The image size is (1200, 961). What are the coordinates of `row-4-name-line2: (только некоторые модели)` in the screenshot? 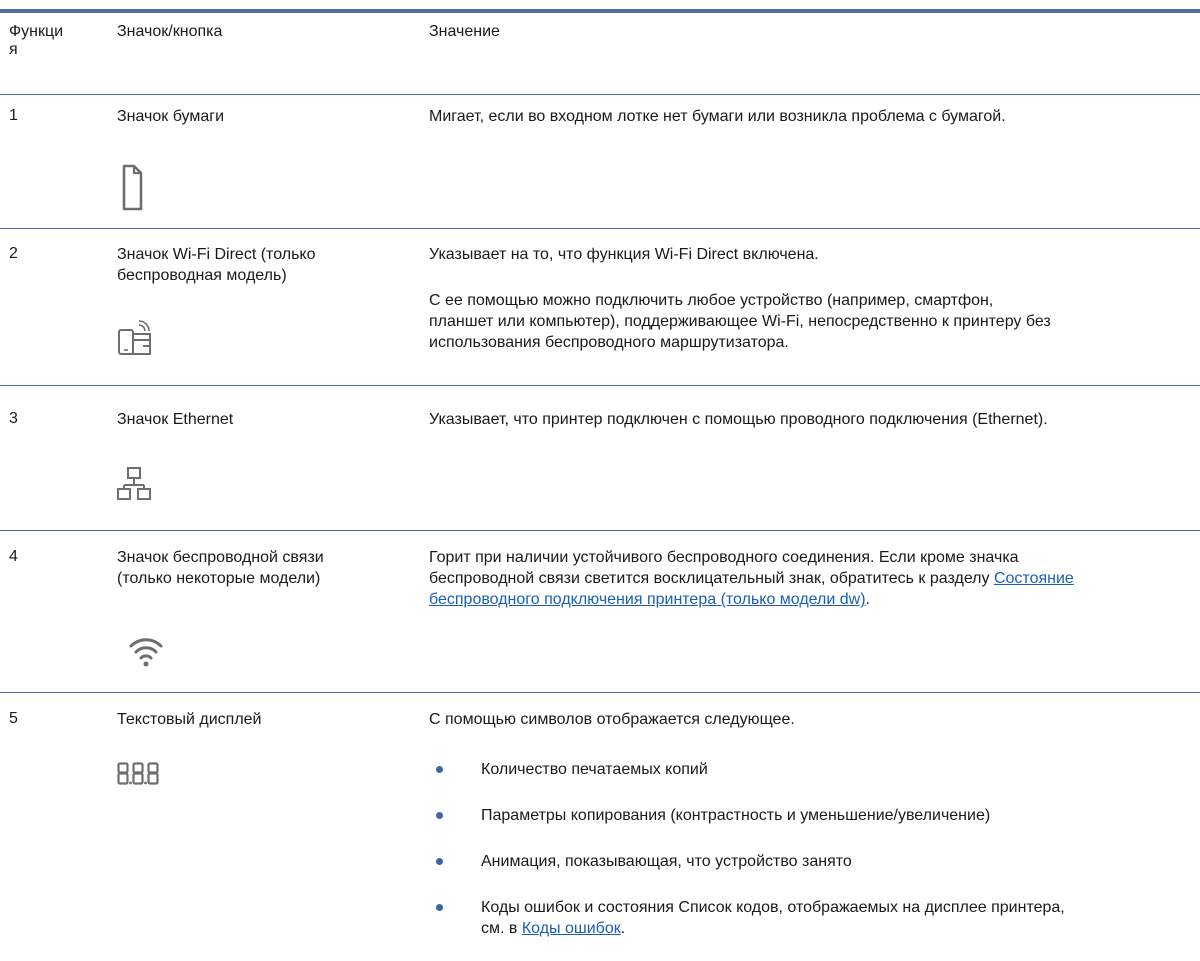 It's located at (219, 578).